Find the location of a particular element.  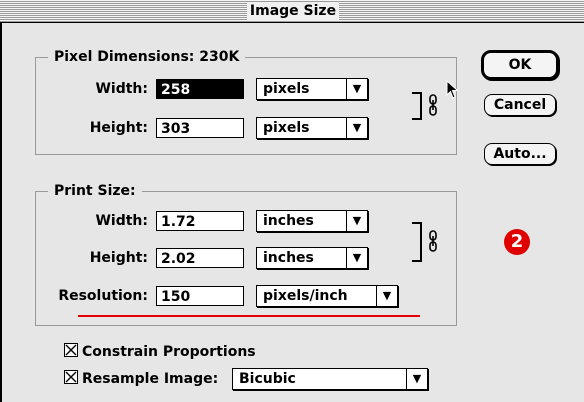

dialog-border is located at coordinates (1, 212).